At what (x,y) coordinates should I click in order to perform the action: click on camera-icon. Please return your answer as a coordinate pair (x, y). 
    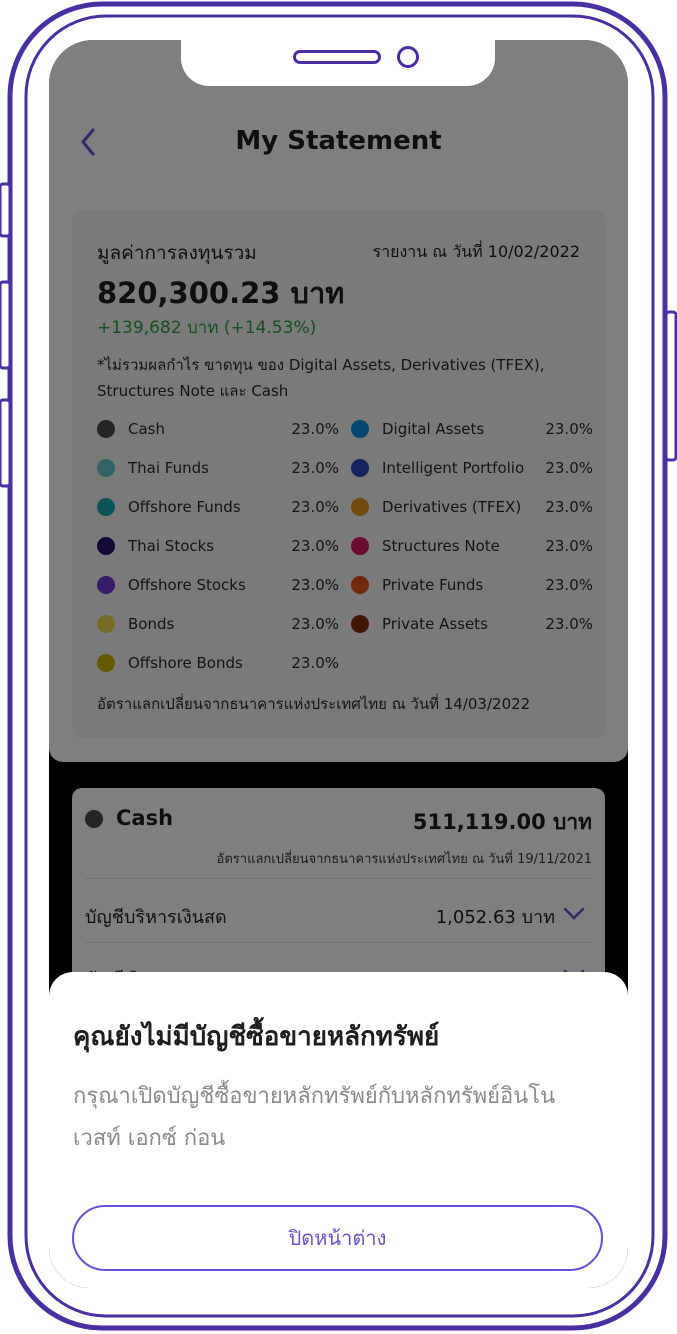
    Looking at the image, I should click on (408, 57).